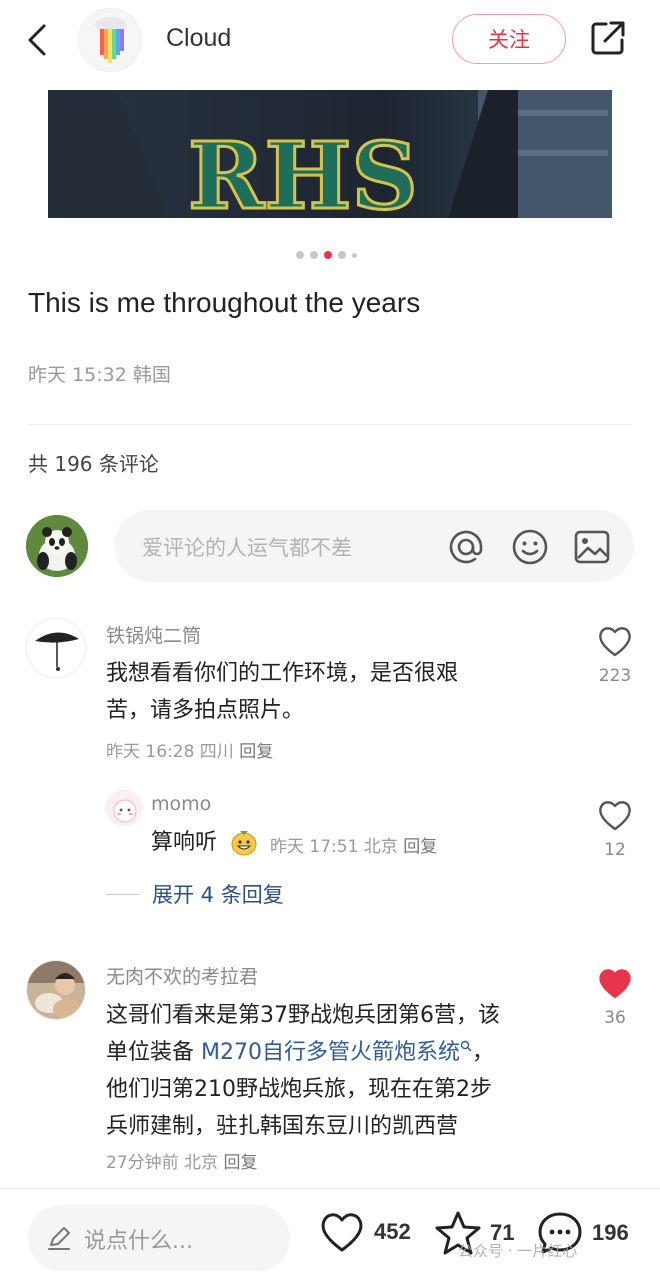 Image resolution: width=660 pixels, height=1276 pixels. Describe the element at coordinates (224, 302) in the screenshot. I see `post-title: This is me throughout the years` at that location.